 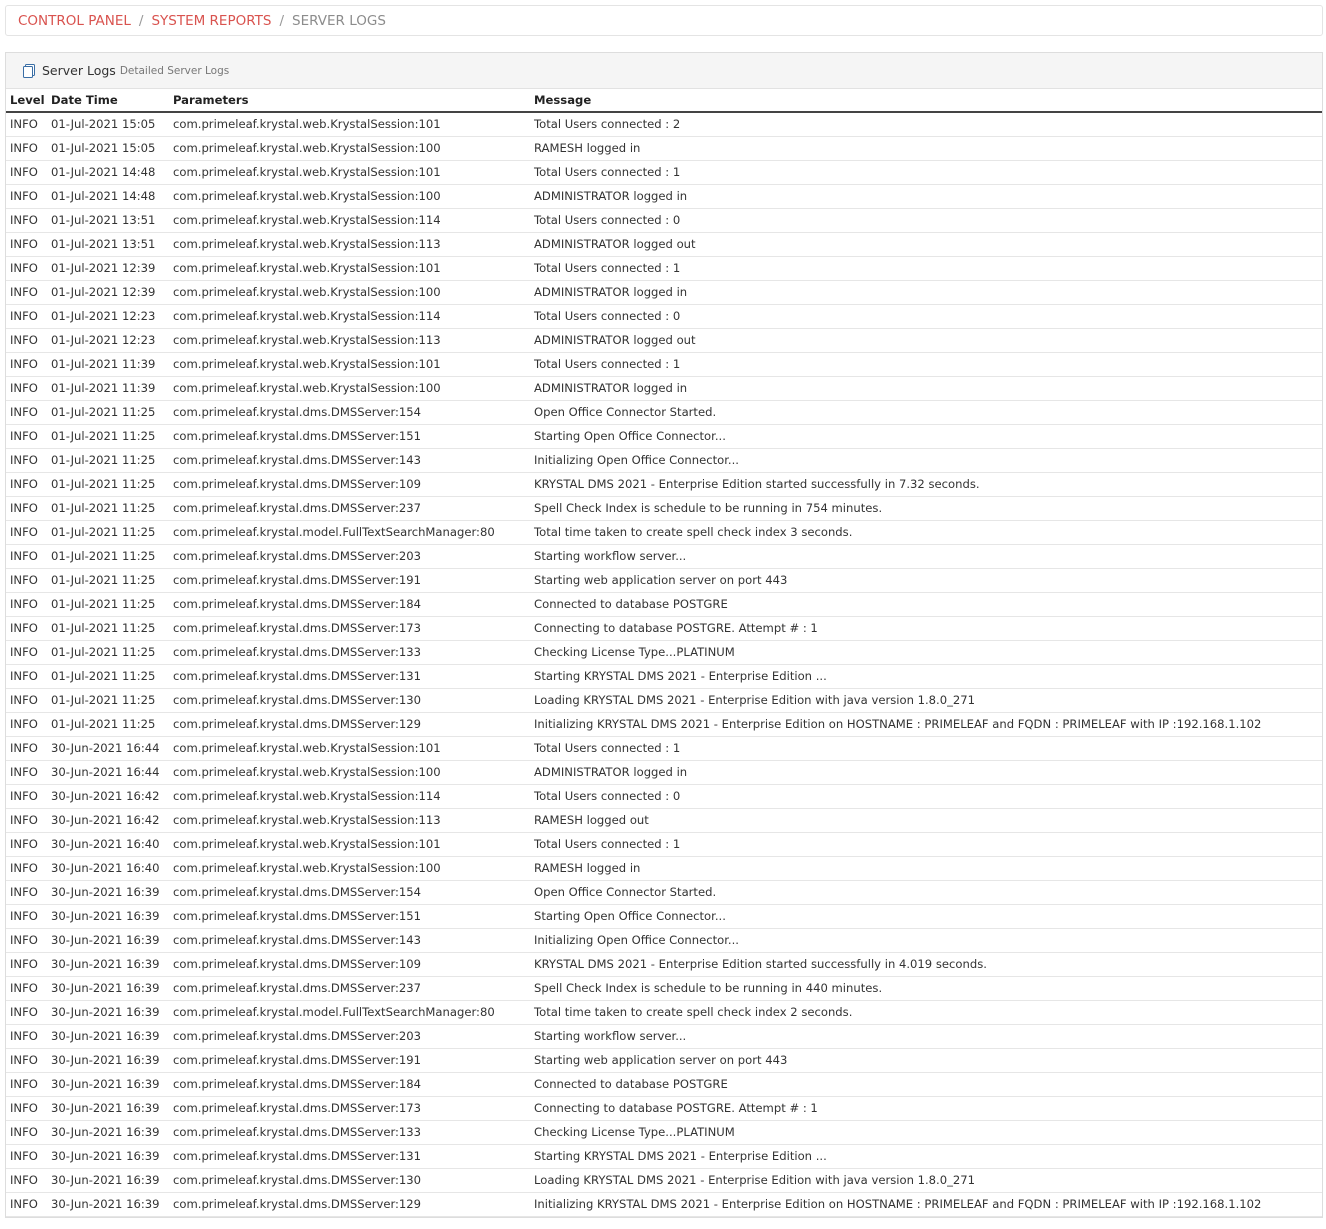 What do you see at coordinates (349, 1108) in the screenshot?
I see `cell-parameters: com.primeleaf.krystal.dms.DMSServer:173` at bounding box center [349, 1108].